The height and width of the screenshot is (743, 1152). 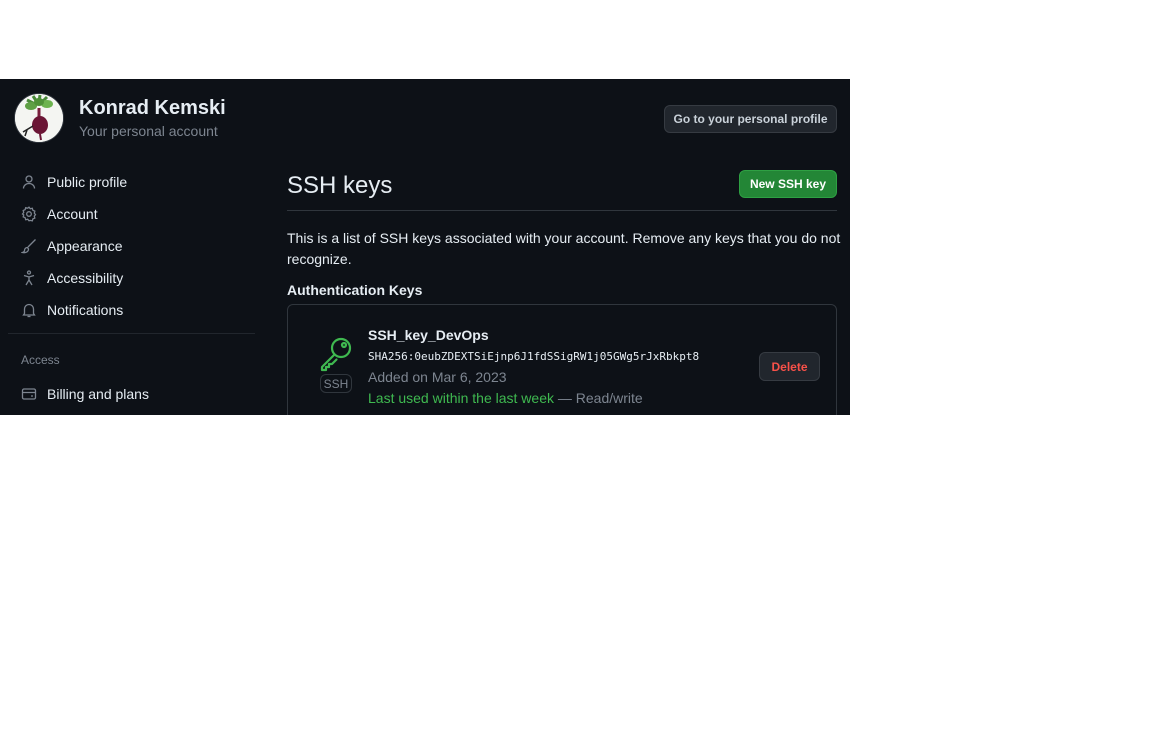 What do you see at coordinates (29, 214) in the screenshot?
I see `gear-icon` at bounding box center [29, 214].